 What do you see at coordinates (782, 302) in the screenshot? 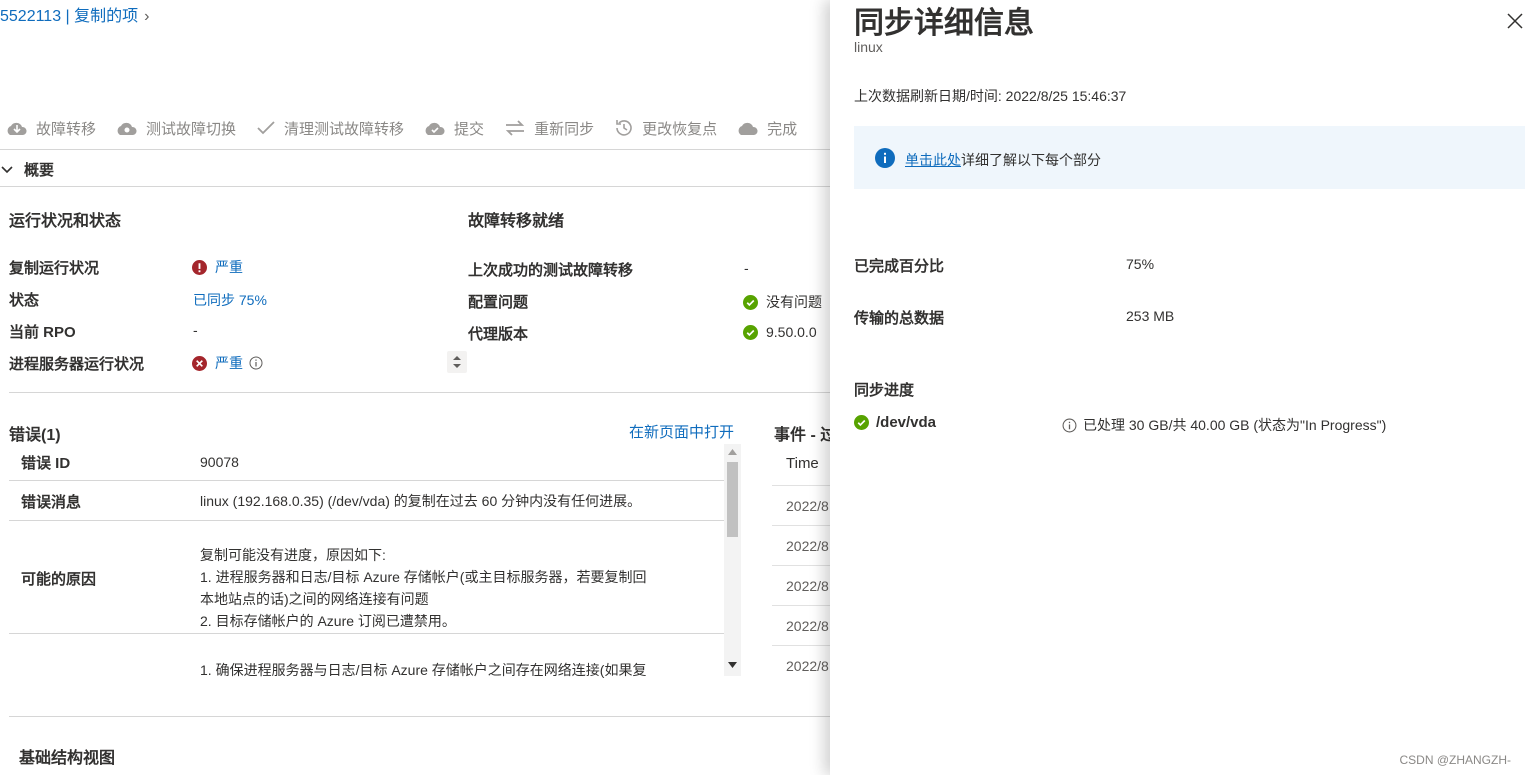
I see `config-issues-value: 没有问题` at bounding box center [782, 302].